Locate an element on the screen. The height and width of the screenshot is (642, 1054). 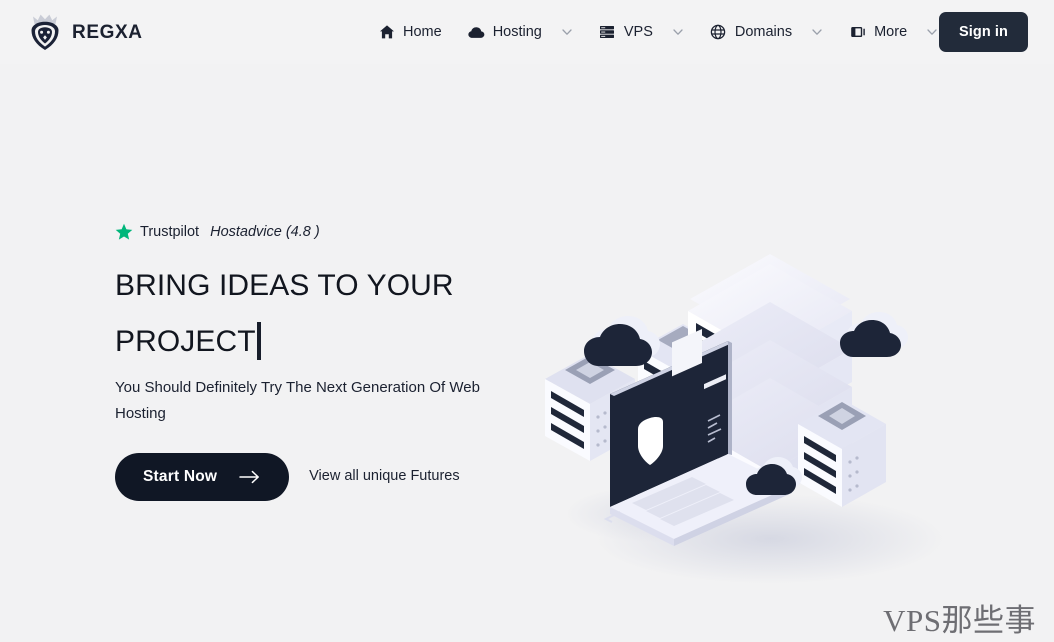
page-title: BRING IDEAS TO YOUR PROJECT is located at coordinates (285, 313).